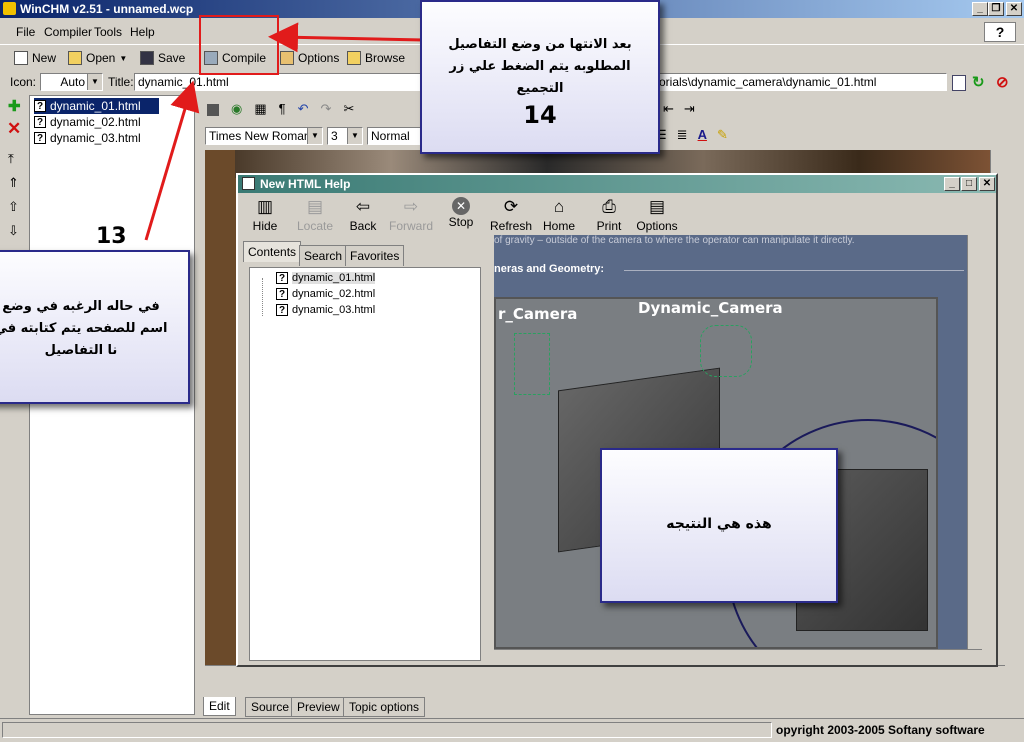 This screenshot has width=1024, height=742. Describe the element at coordinates (87, 138) in the screenshot. I see `file-item: ? dynamic_03.html` at that location.